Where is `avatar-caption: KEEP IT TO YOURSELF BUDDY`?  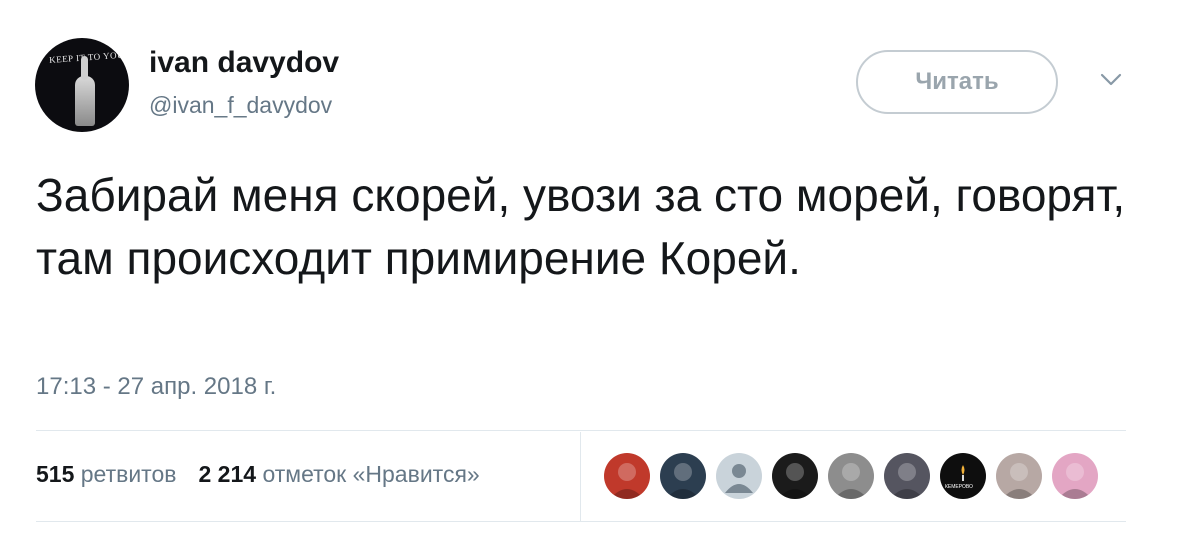 avatar-caption: KEEP IT TO YOURSELF BUDDY is located at coordinates (88, 56).